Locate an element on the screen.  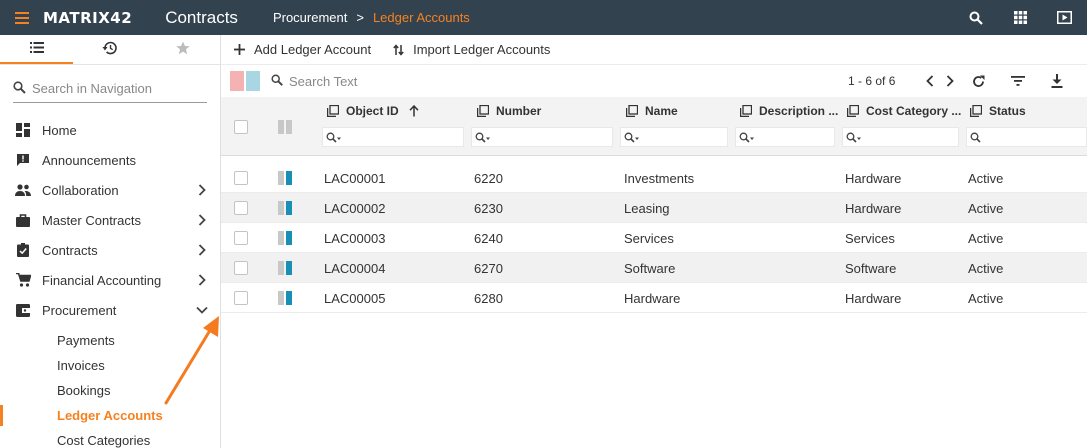
cell-number: 6240 is located at coordinates (488, 238).